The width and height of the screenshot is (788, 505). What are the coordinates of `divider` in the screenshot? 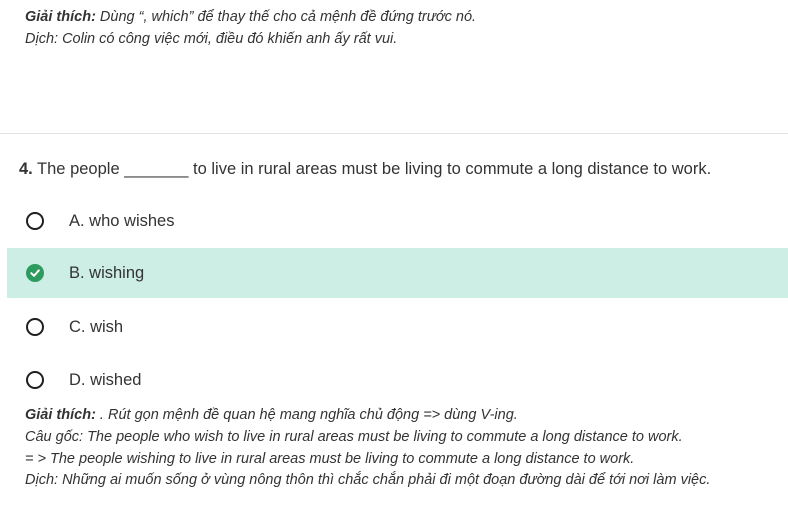 It's located at (394, 133).